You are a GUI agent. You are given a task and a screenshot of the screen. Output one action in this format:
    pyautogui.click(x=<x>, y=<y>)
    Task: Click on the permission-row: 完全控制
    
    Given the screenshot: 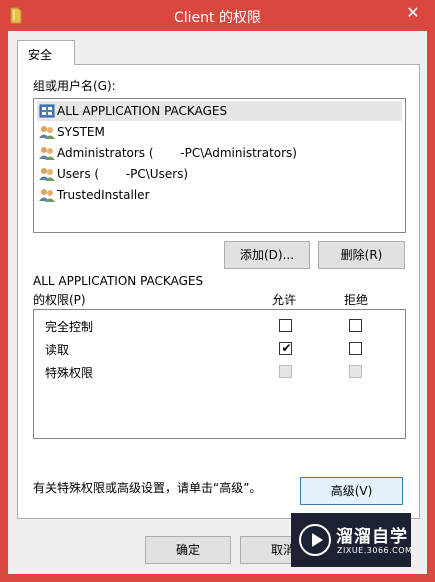 What is the action you would take?
    pyautogui.click(x=219, y=325)
    